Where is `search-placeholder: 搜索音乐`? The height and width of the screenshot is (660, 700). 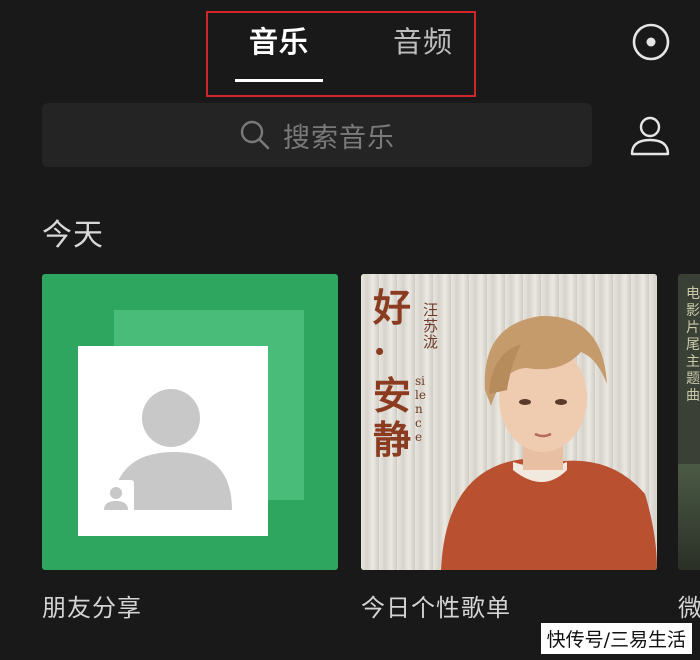 search-placeholder: 搜索音乐 is located at coordinates (339, 138).